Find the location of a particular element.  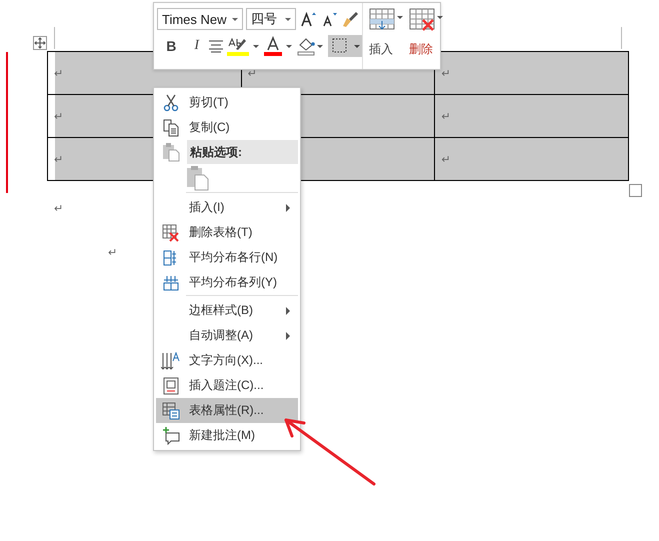

insert-button: 插入 is located at coordinates (386, 38).